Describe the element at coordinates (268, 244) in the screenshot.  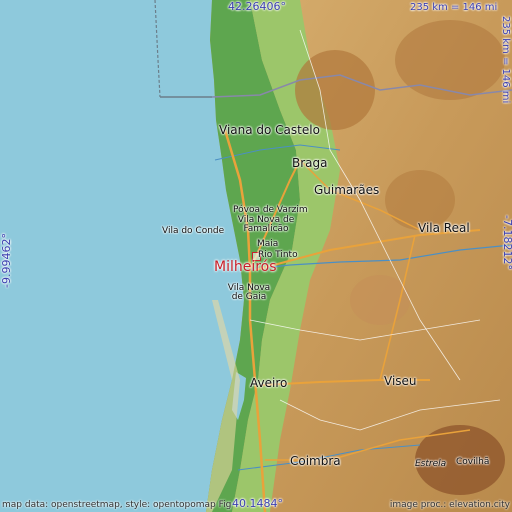
I see `city-label: Maia` at that location.